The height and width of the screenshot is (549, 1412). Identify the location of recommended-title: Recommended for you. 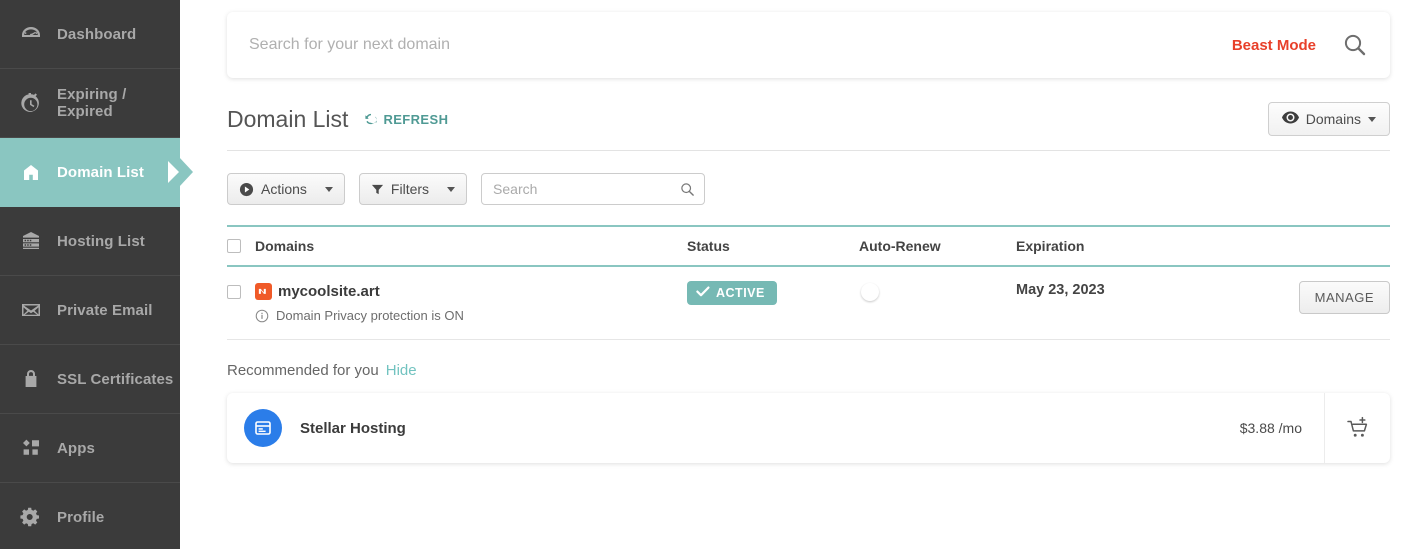
(303, 370).